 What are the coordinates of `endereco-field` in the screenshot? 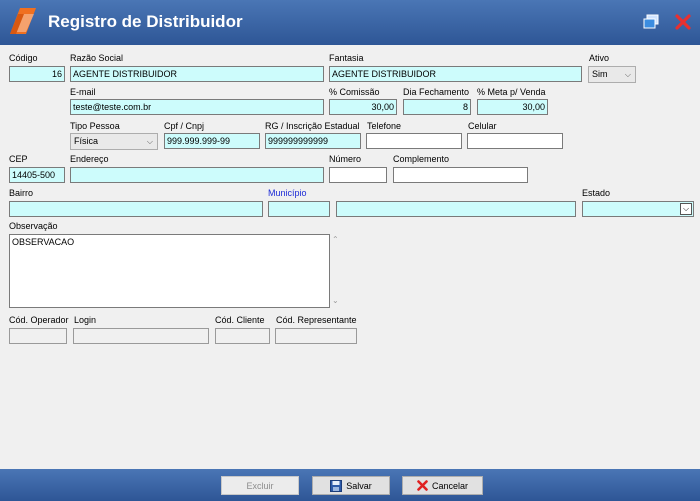 It's located at (197, 175).